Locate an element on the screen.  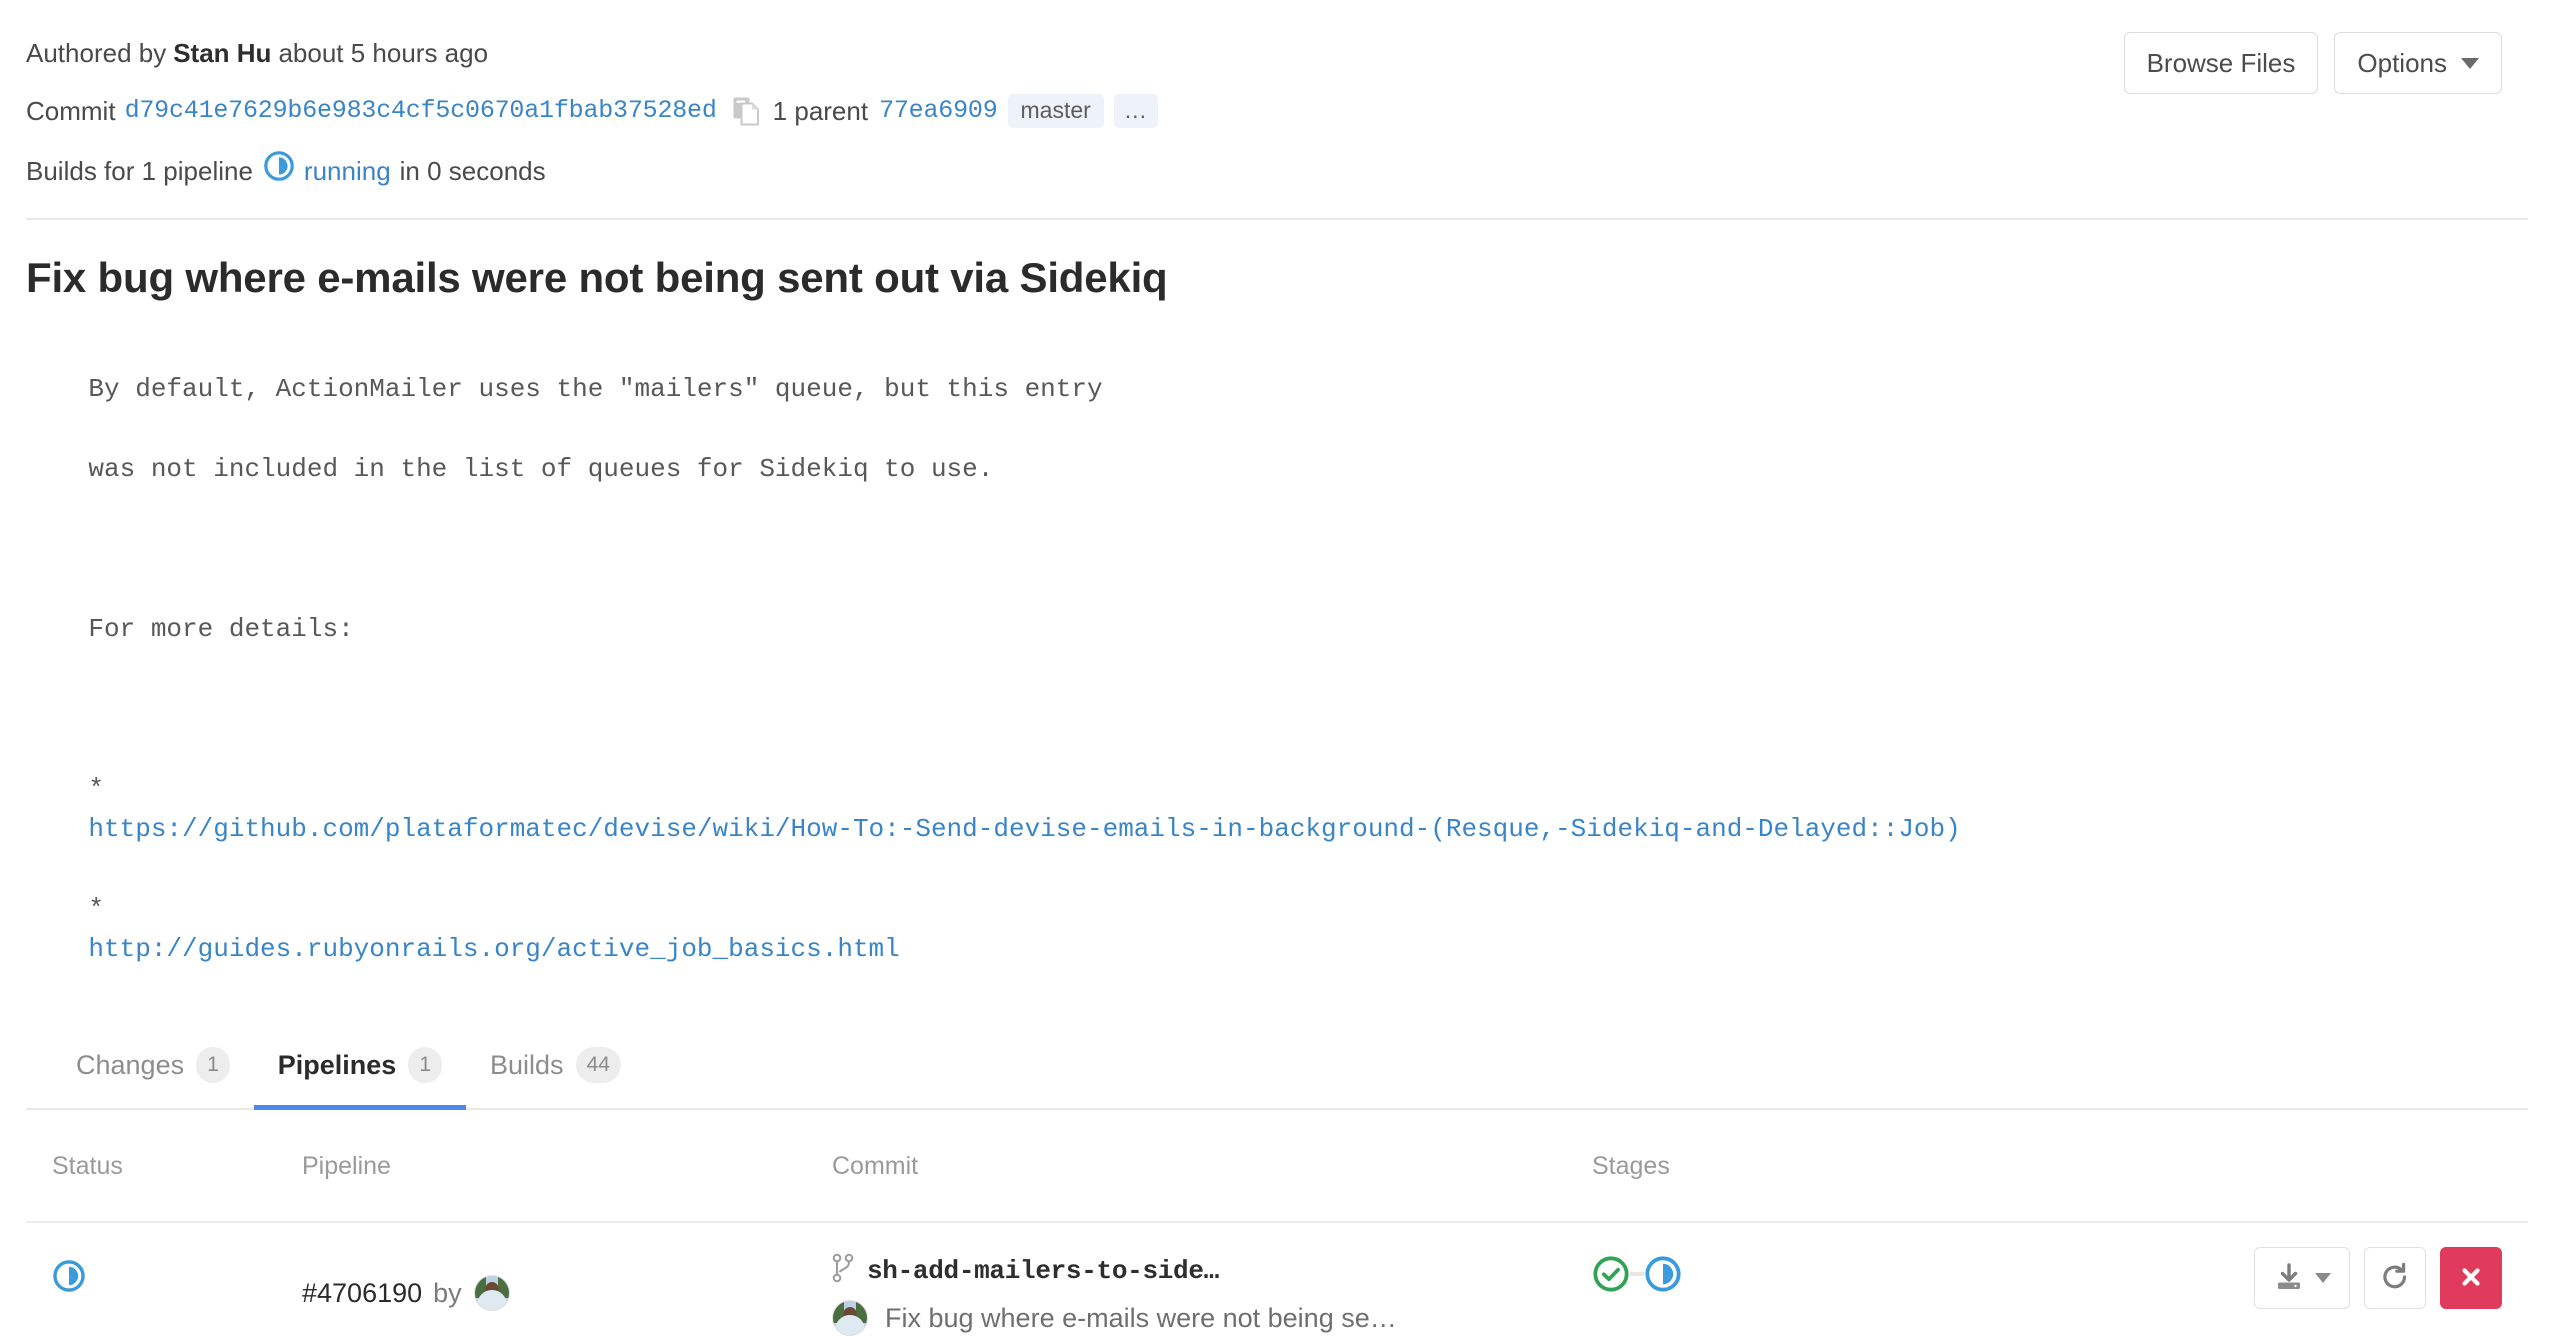
tab-changes: Changes 1 is located at coordinates (153, 1078).